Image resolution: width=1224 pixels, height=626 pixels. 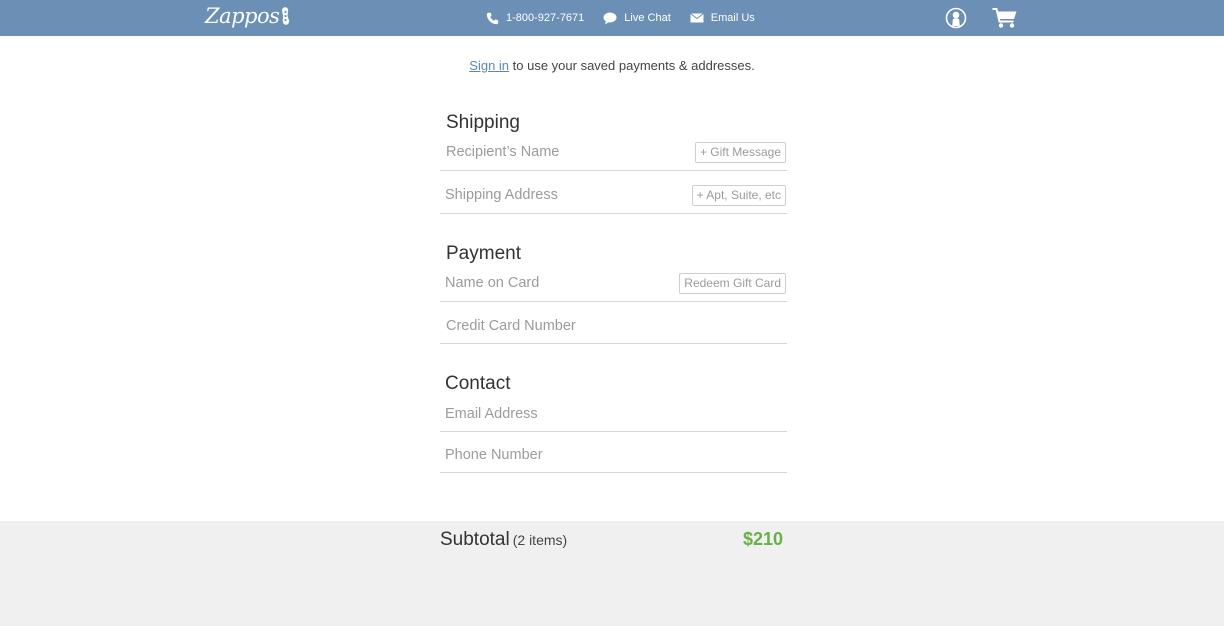 What do you see at coordinates (565, 283) in the screenshot?
I see `name-on-card-input` at bounding box center [565, 283].